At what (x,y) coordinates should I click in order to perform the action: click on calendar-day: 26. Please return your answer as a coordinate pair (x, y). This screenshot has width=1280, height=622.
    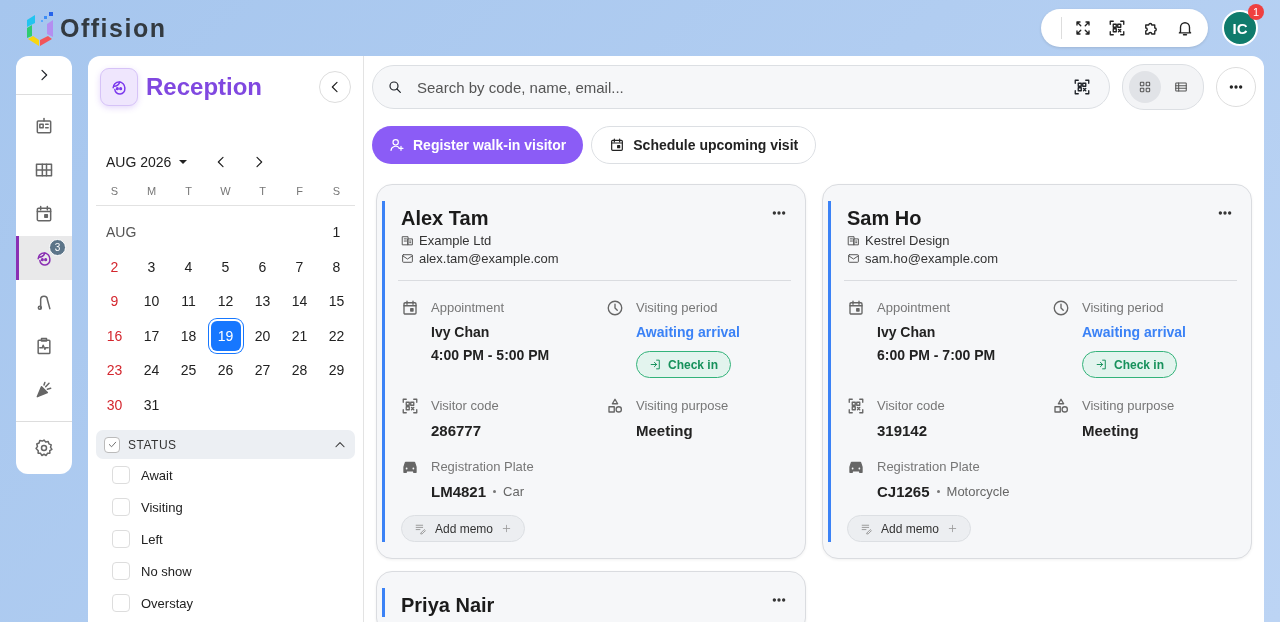
    Looking at the image, I should click on (225, 370).